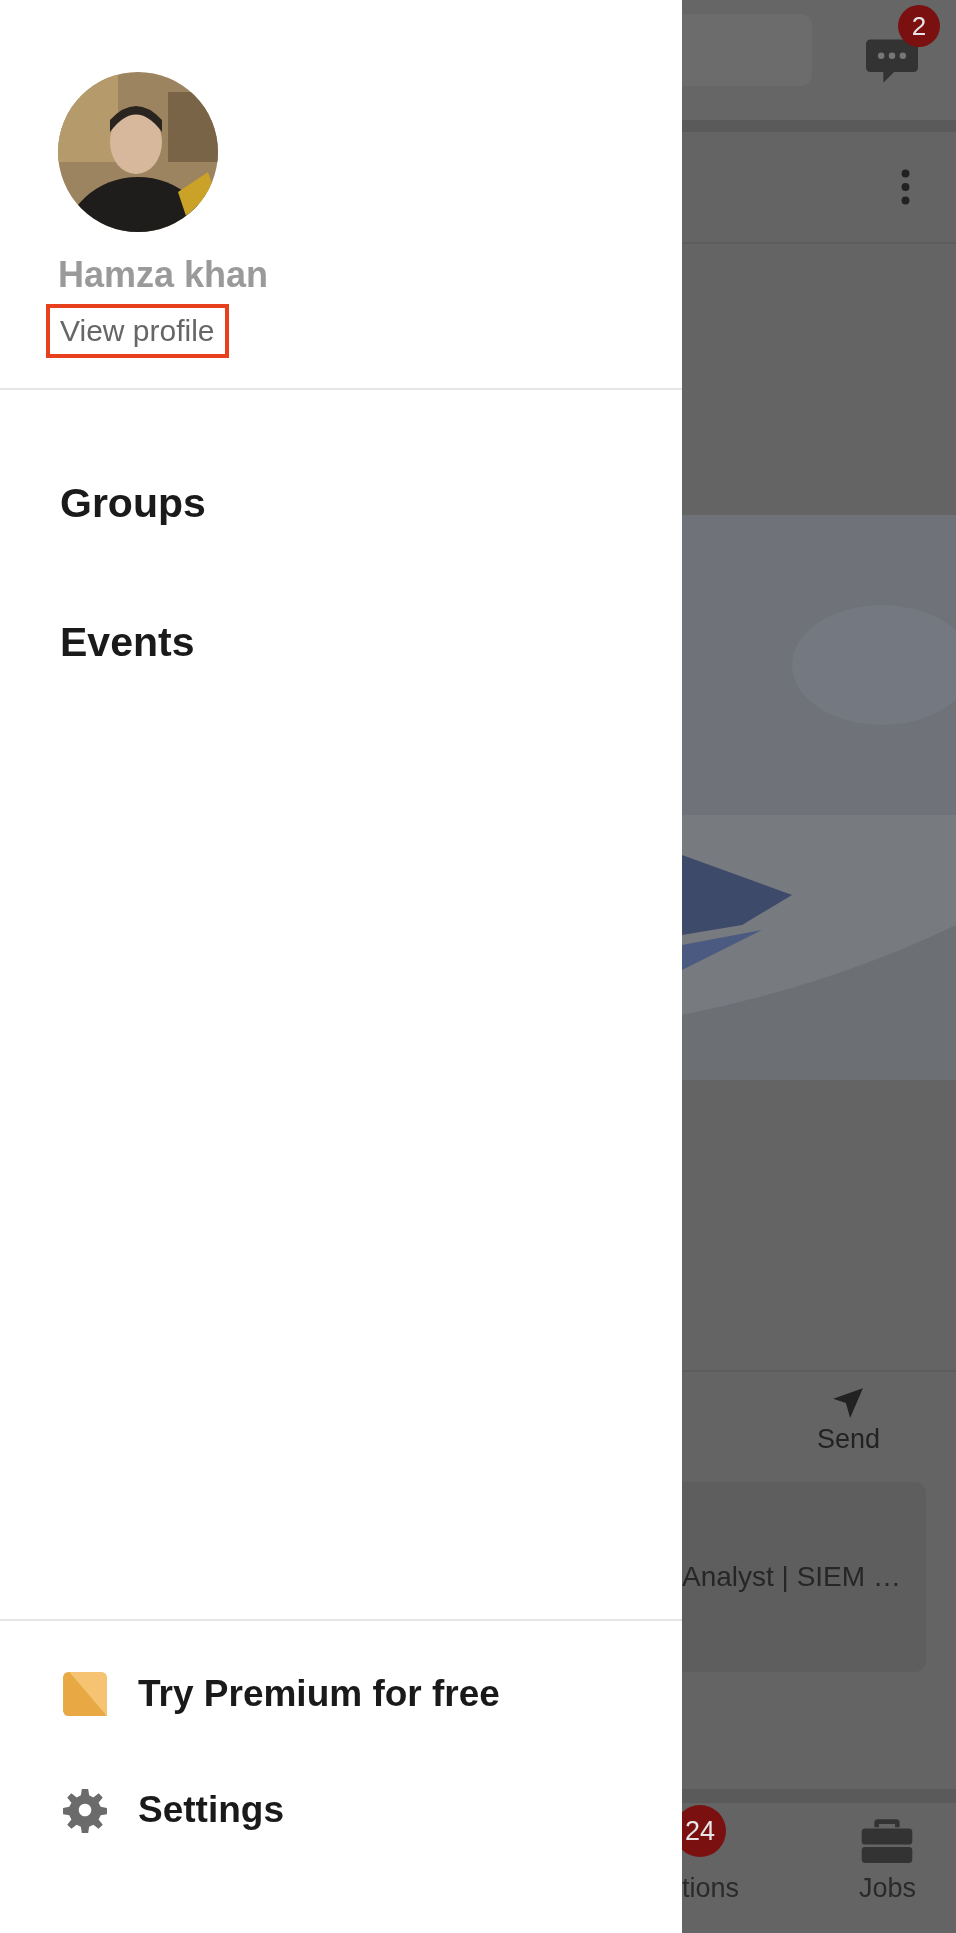  I want to click on premium-link: Try Premium for free, so click(319, 1694).